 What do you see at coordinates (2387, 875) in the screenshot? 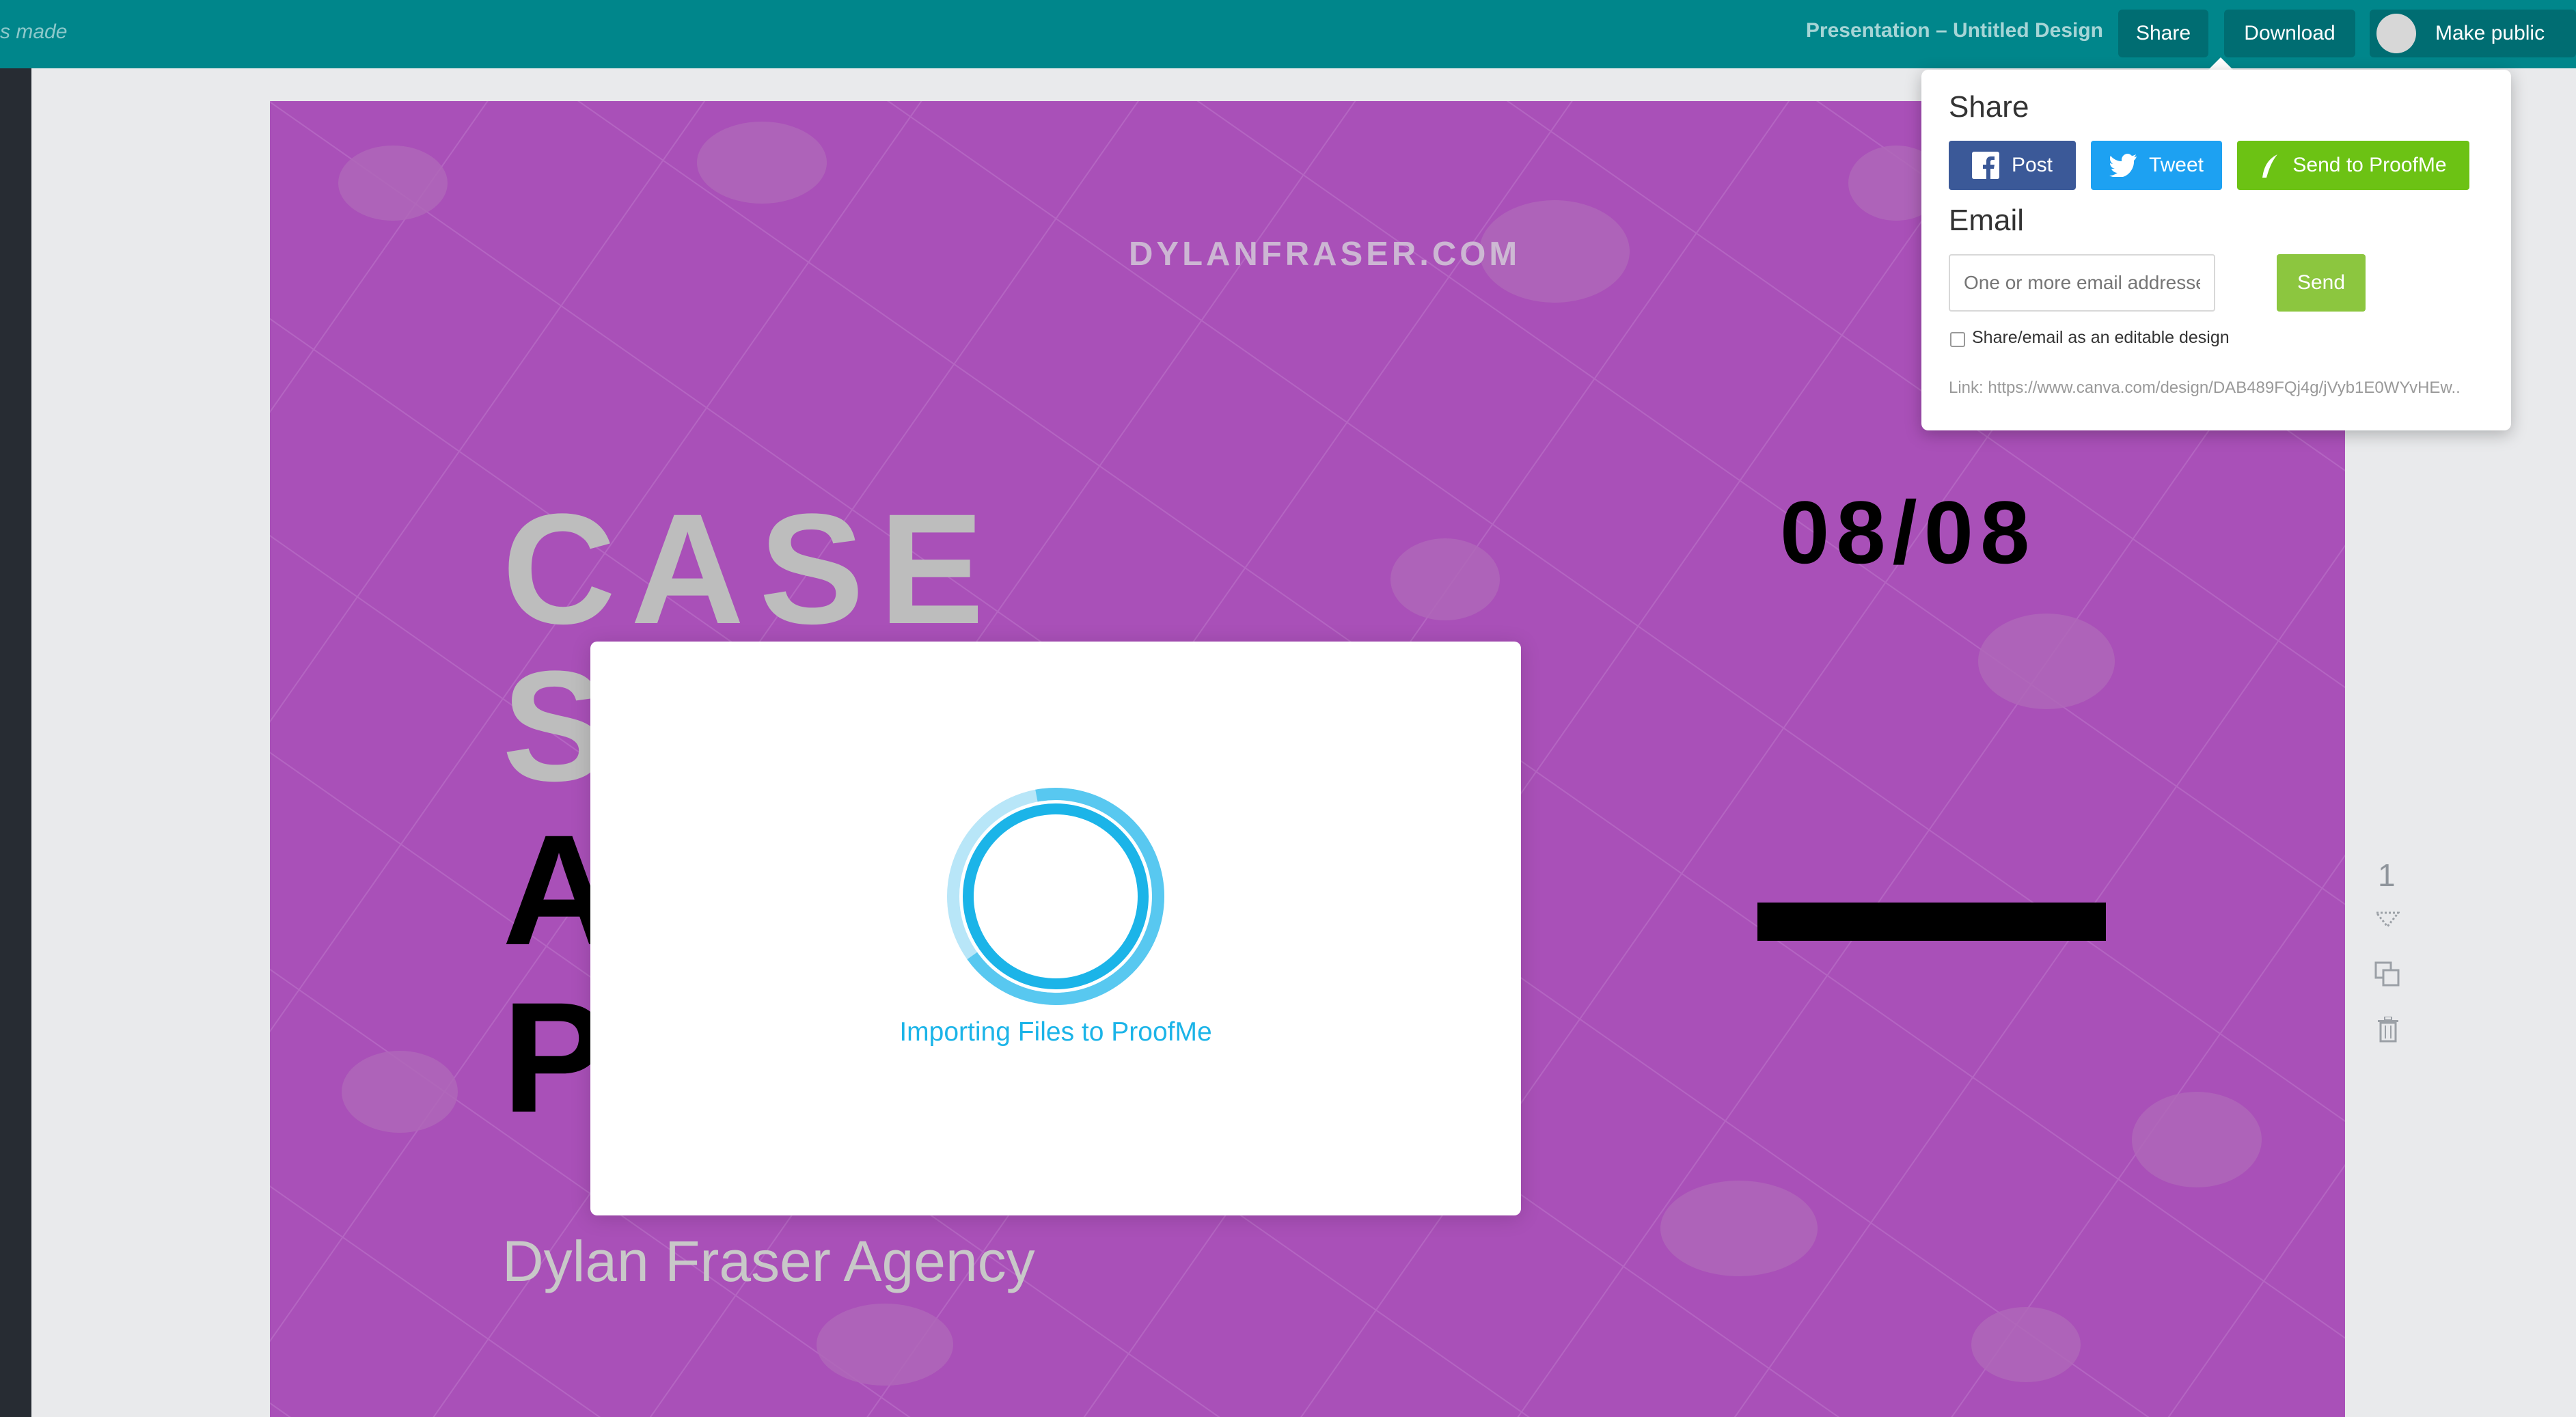
I see `page-number: 1` at bounding box center [2387, 875].